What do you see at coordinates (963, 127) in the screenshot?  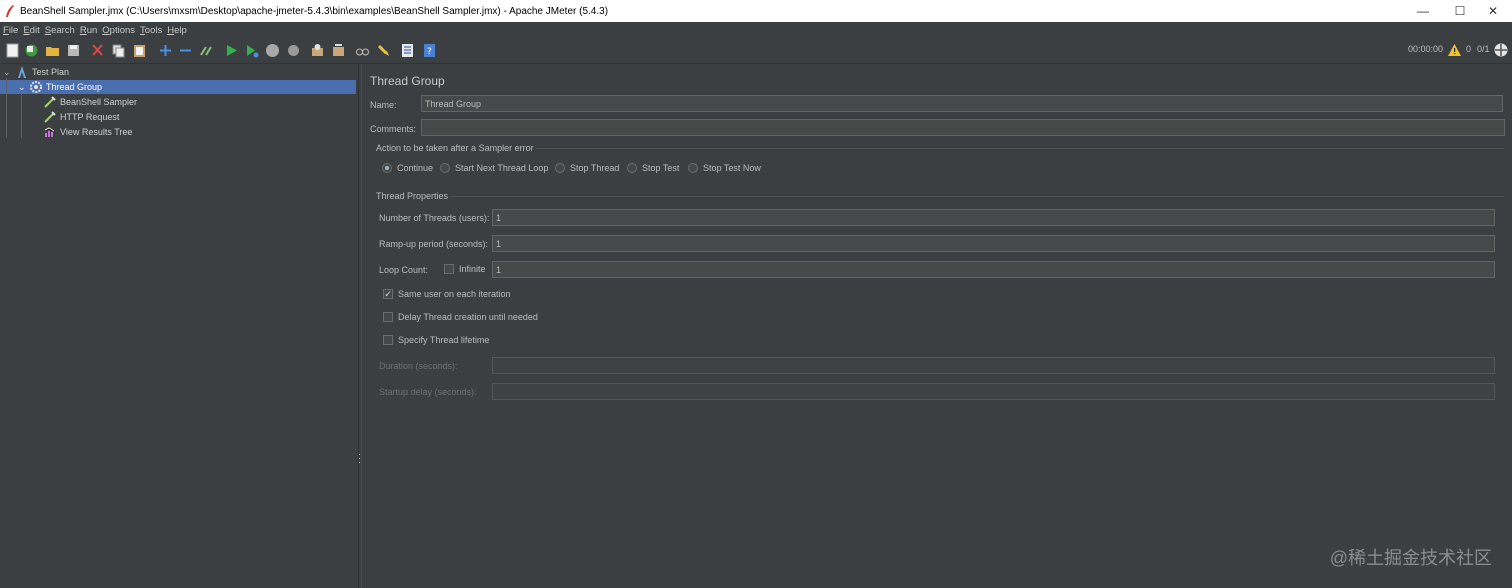 I see `comments-field` at bounding box center [963, 127].